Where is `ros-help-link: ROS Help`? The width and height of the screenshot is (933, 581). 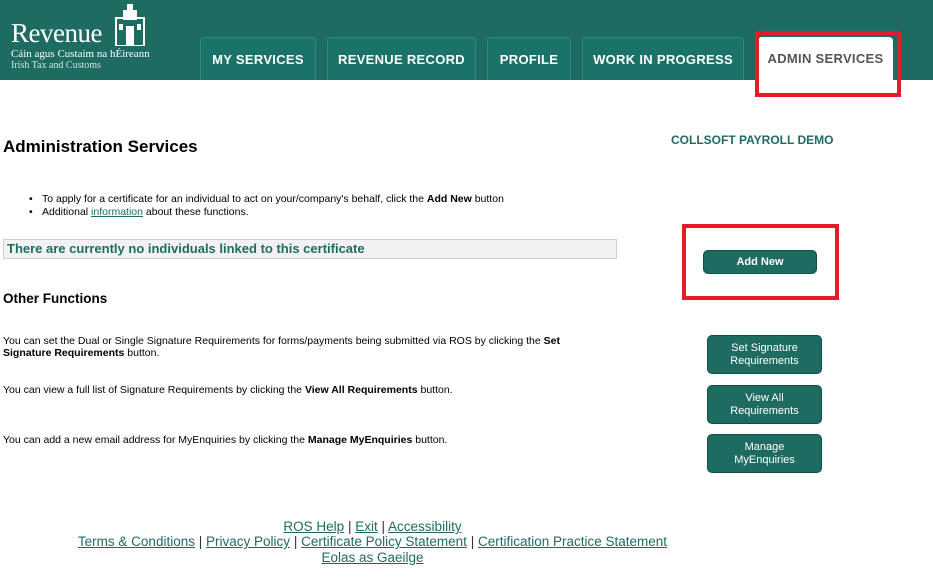 ros-help-link: ROS Help is located at coordinates (313, 526).